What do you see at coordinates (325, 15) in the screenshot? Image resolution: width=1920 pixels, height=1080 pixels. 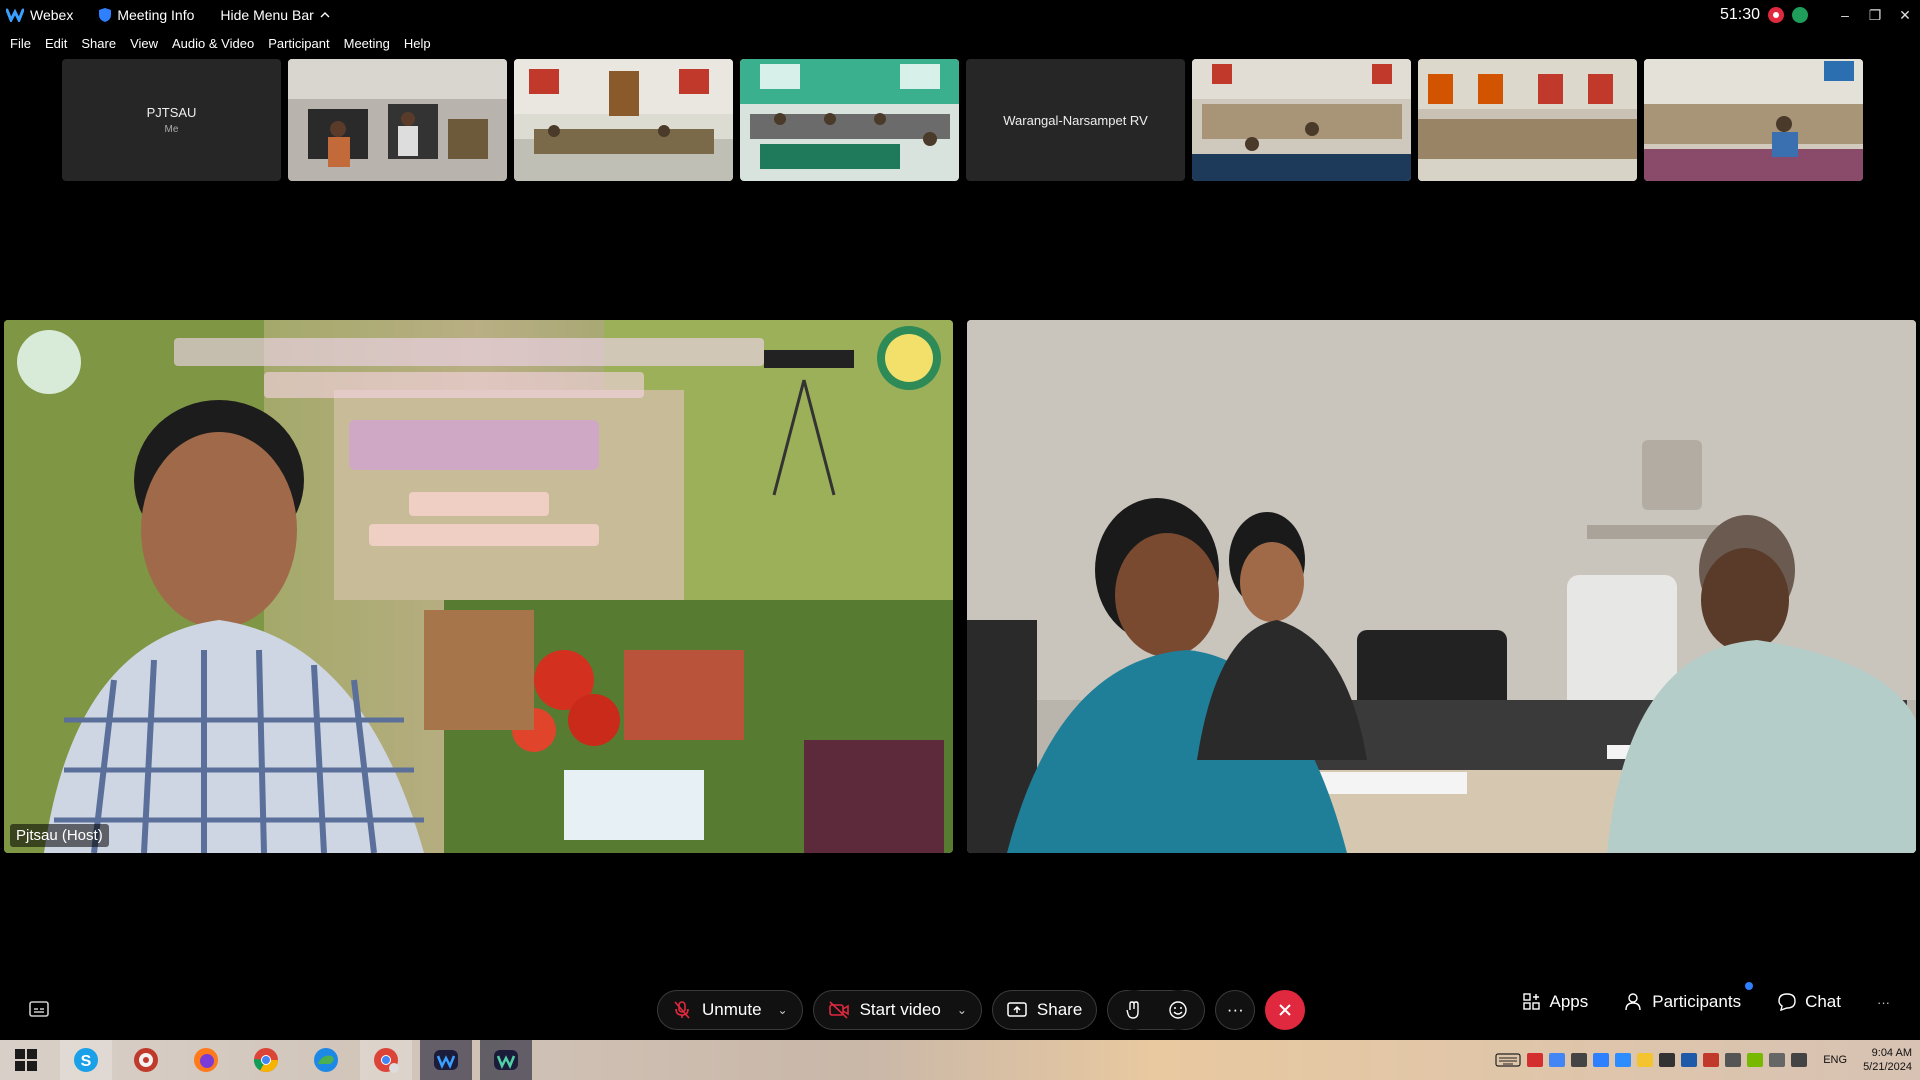 I see `chevron-up-icon` at bounding box center [325, 15].